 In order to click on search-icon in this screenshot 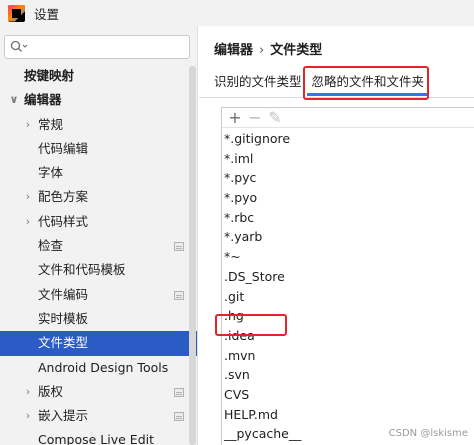, I will do `click(19, 46)`.